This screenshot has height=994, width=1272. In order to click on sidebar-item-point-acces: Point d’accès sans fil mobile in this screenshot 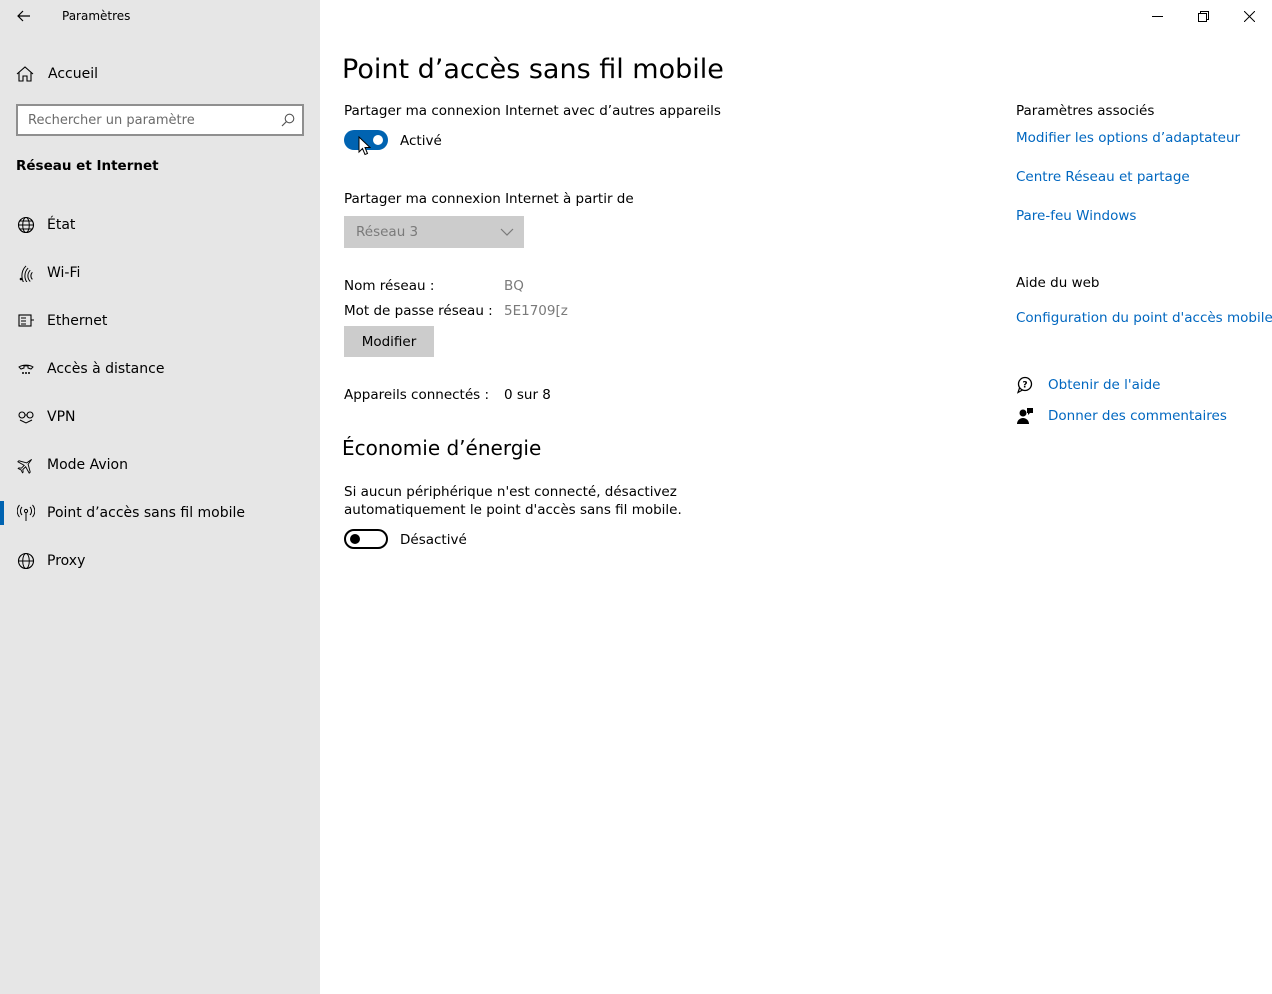, I will do `click(160, 513)`.